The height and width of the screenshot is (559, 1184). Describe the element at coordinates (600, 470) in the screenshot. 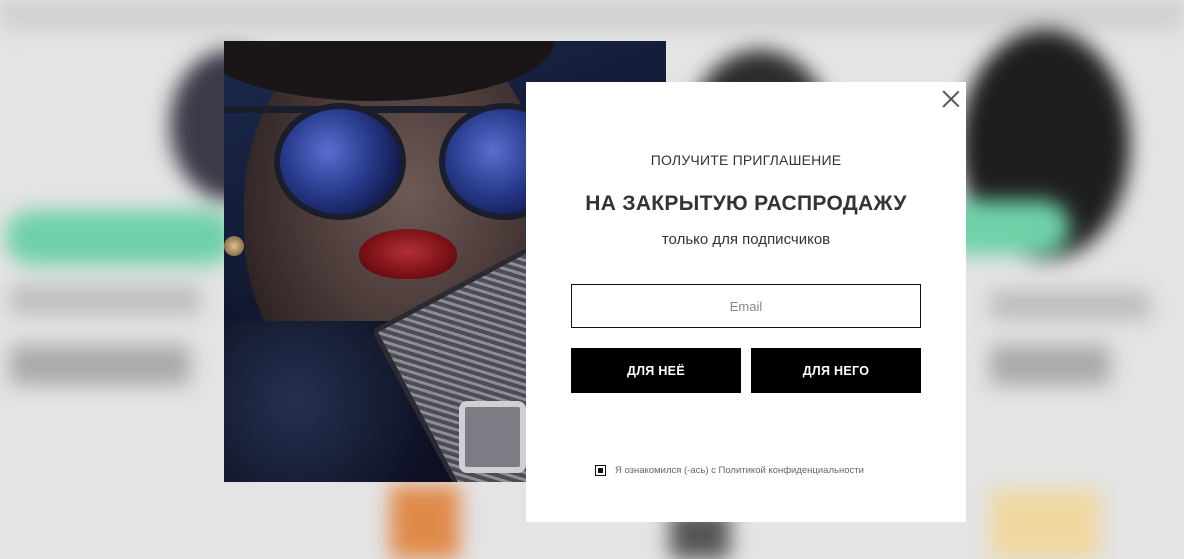

I see `checkbox-checked-icon` at that location.